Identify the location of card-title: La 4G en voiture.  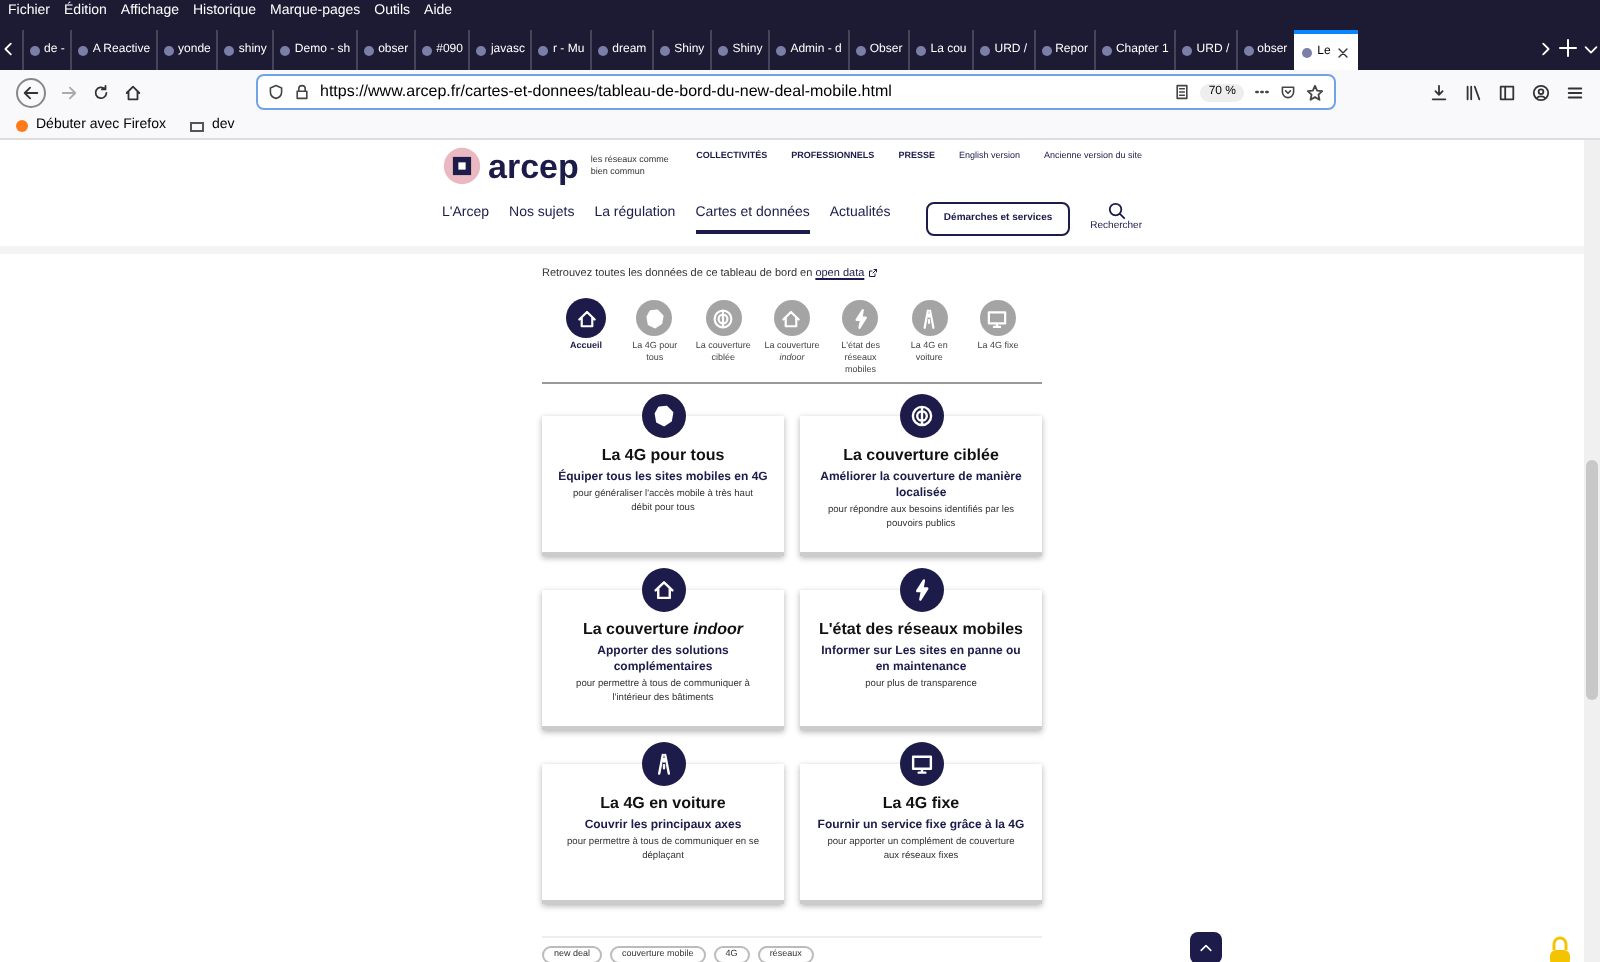
(663, 804).